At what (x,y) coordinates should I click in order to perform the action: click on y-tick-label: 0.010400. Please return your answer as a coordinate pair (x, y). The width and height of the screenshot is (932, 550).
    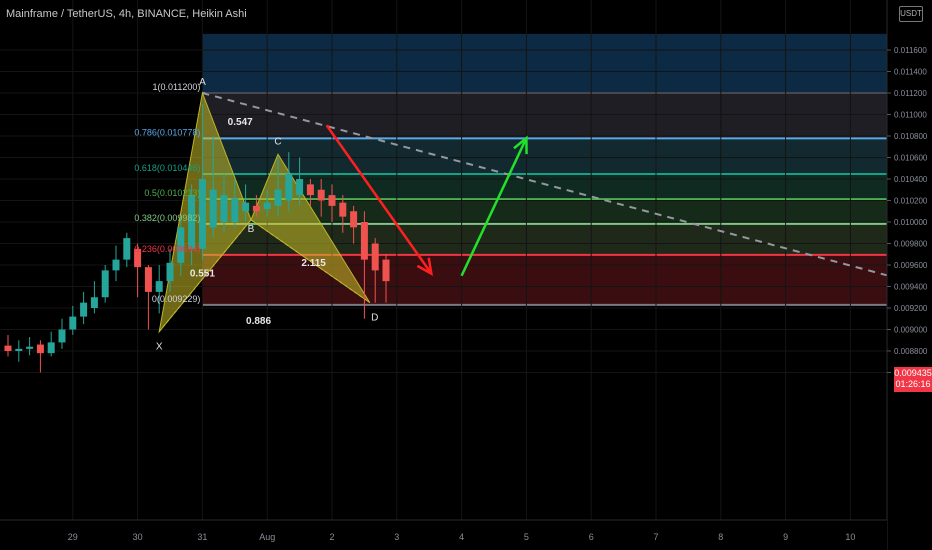
    Looking at the image, I should click on (911, 179).